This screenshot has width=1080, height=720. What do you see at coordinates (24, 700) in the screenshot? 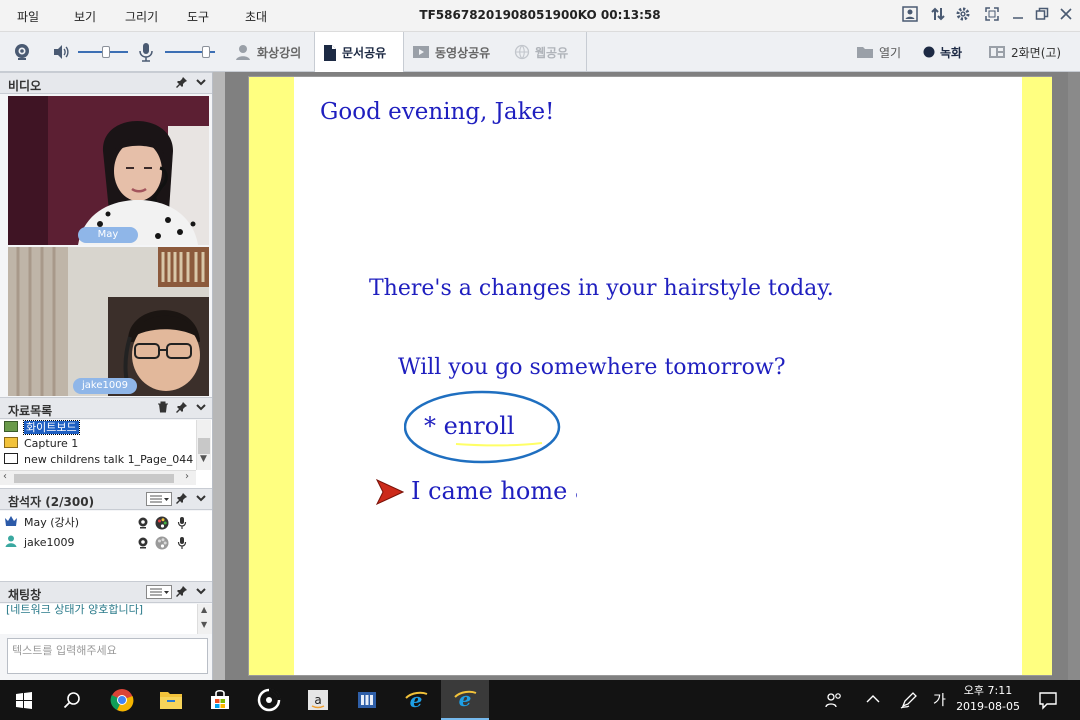
I see `start-button` at bounding box center [24, 700].